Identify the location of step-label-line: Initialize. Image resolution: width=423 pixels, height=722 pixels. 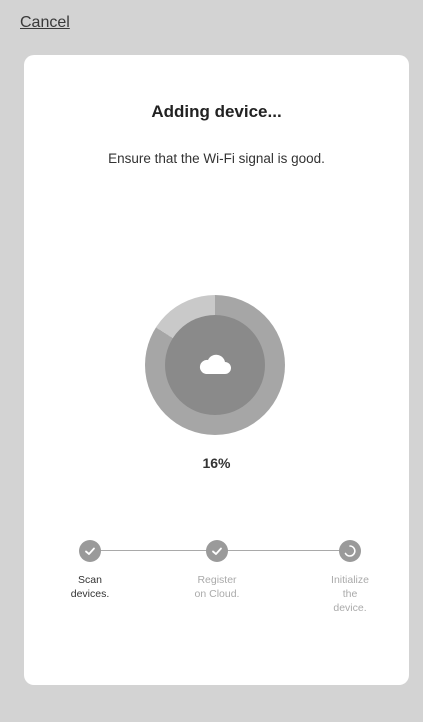
(350, 580).